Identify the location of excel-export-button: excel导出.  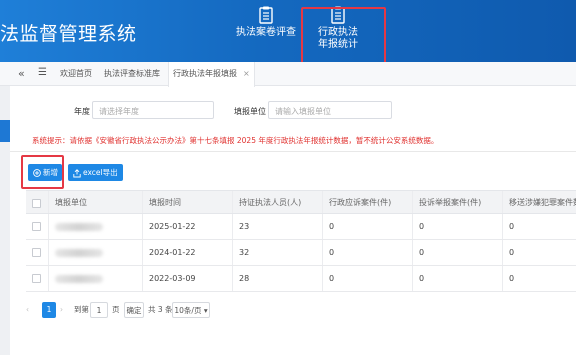
(95, 172).